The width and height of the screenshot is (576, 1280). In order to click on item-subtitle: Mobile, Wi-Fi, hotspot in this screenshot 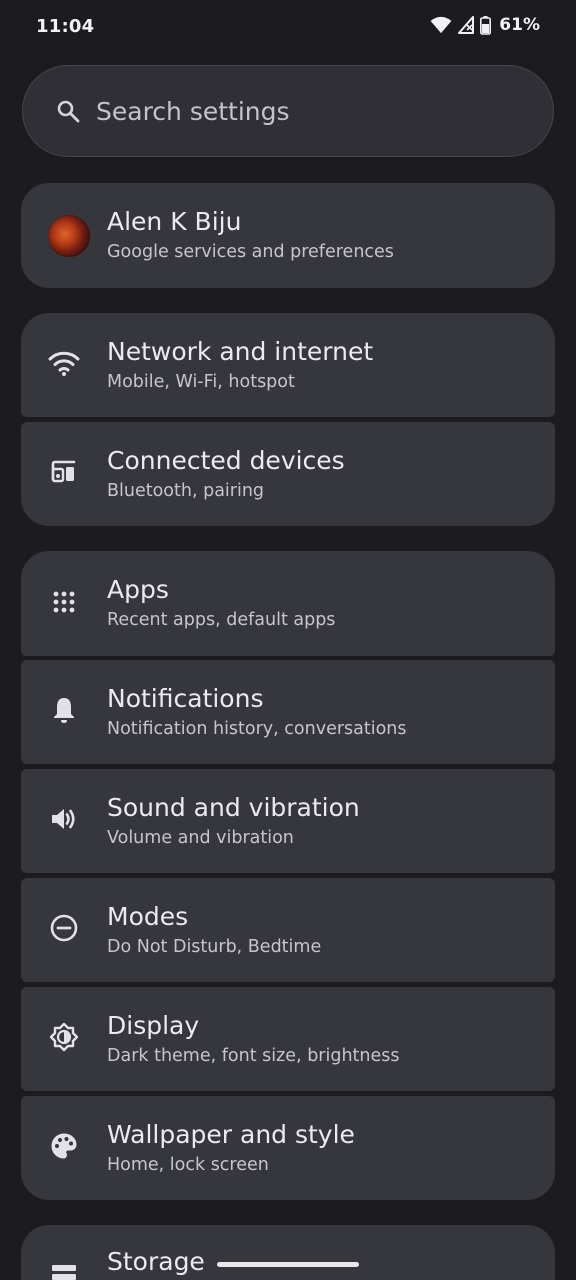, I will do `click(201, 381)`.